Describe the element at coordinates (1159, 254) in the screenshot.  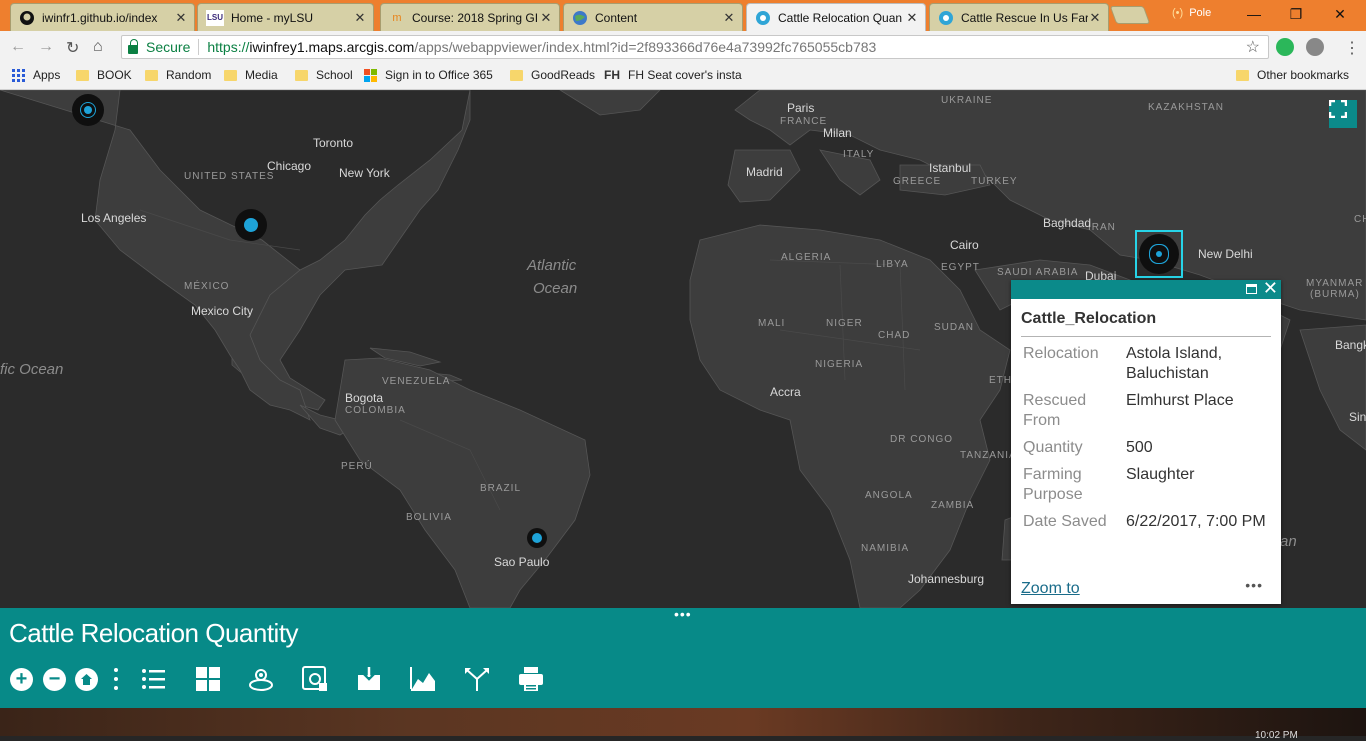
I see `cattle-location-marker-selected` at that location.